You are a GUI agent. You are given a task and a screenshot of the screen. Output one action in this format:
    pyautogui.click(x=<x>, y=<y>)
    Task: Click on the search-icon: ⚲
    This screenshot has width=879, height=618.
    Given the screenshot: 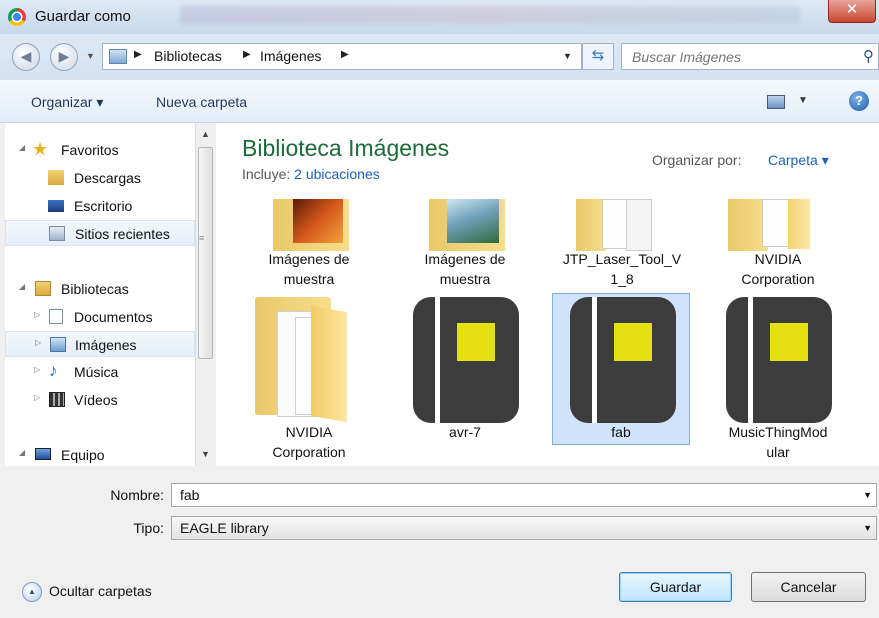 What is the action you would take?
    pyautogui.click(x=868, y=56)
    